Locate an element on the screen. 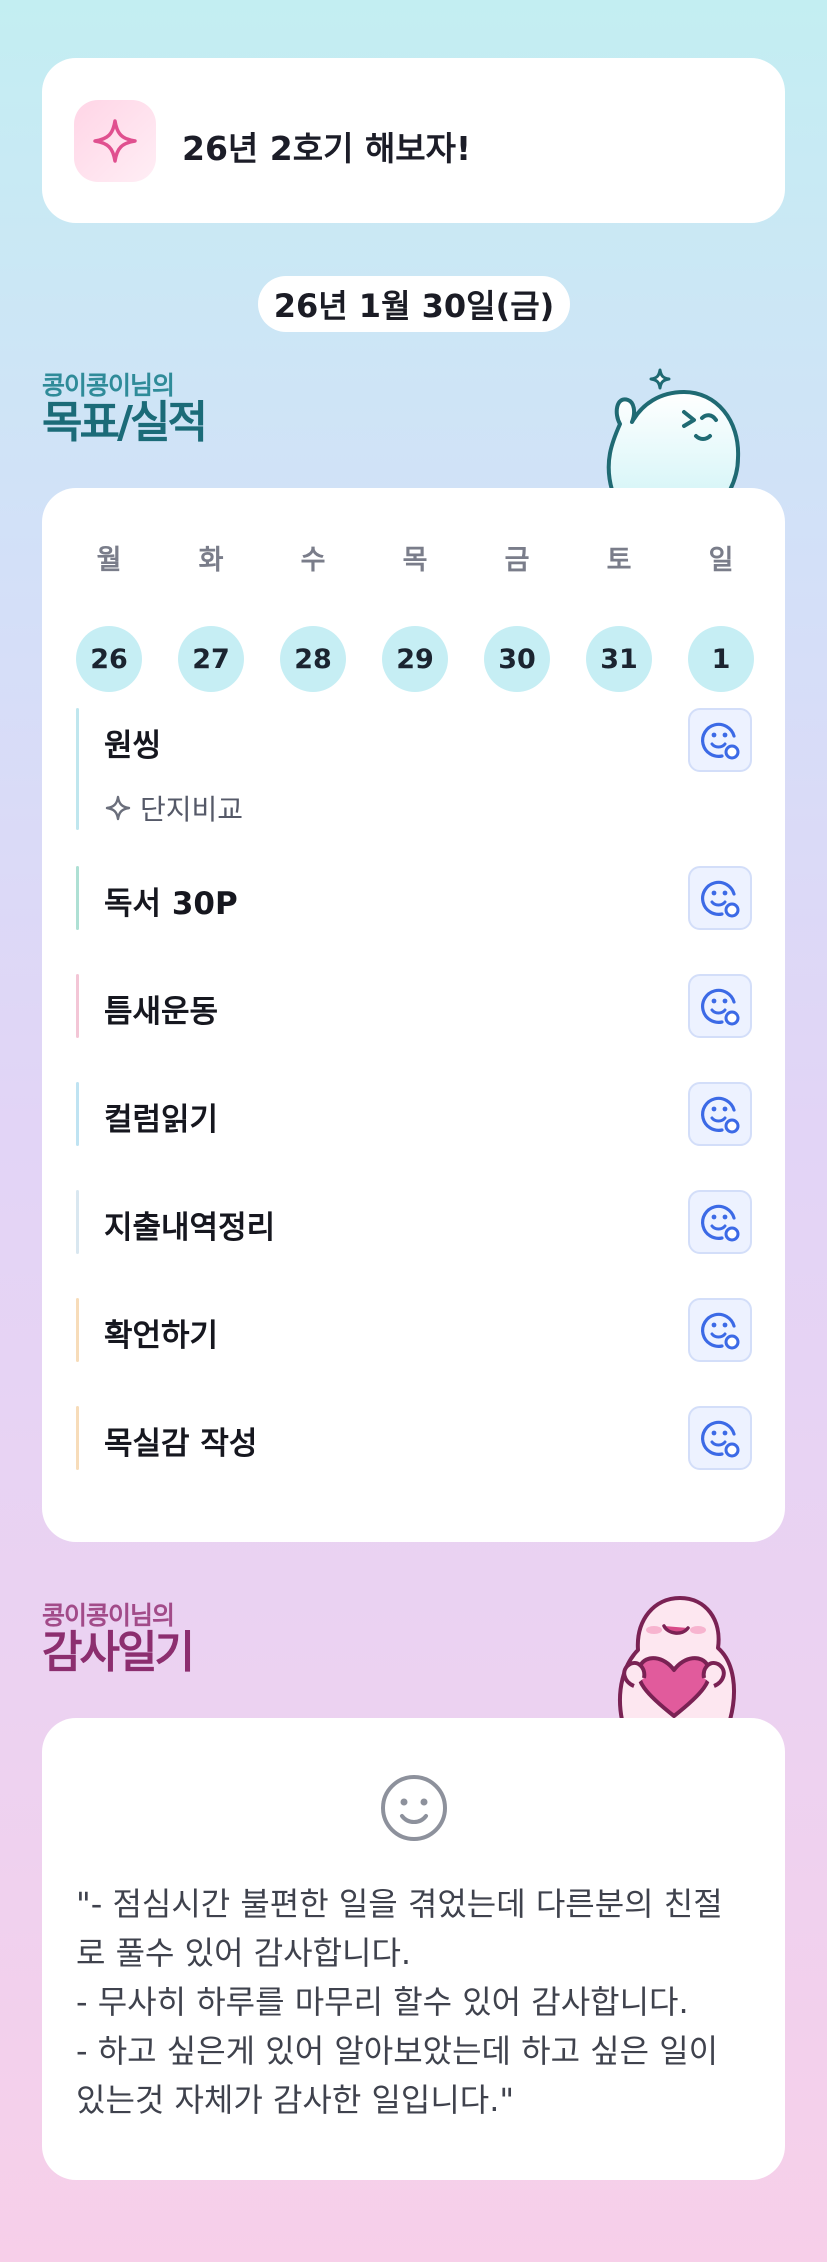 This screenshot has width=827, height=2262. diary-line: 있는것 자체가 감사한 일입니다." is located at coordinates (295, 2100).